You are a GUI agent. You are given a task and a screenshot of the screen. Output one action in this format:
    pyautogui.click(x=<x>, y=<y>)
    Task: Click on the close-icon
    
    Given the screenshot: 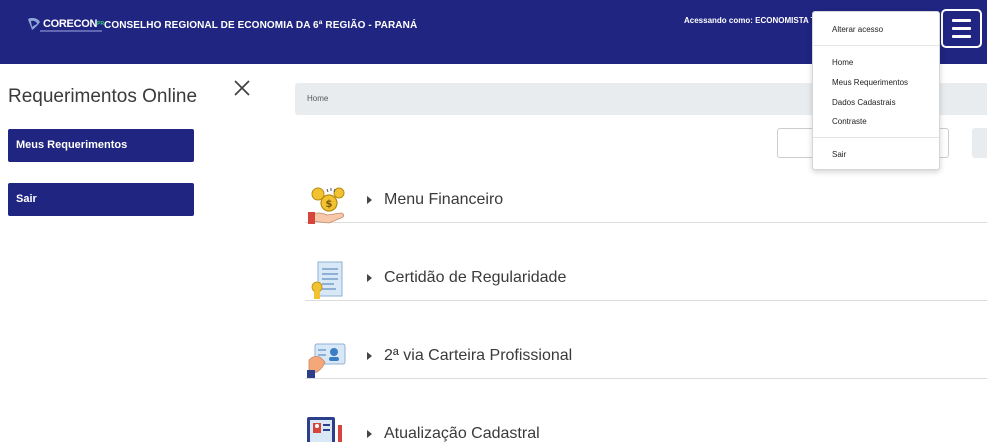 What is the action you would take?
    pyautogui.click(x=242, y=88)
    